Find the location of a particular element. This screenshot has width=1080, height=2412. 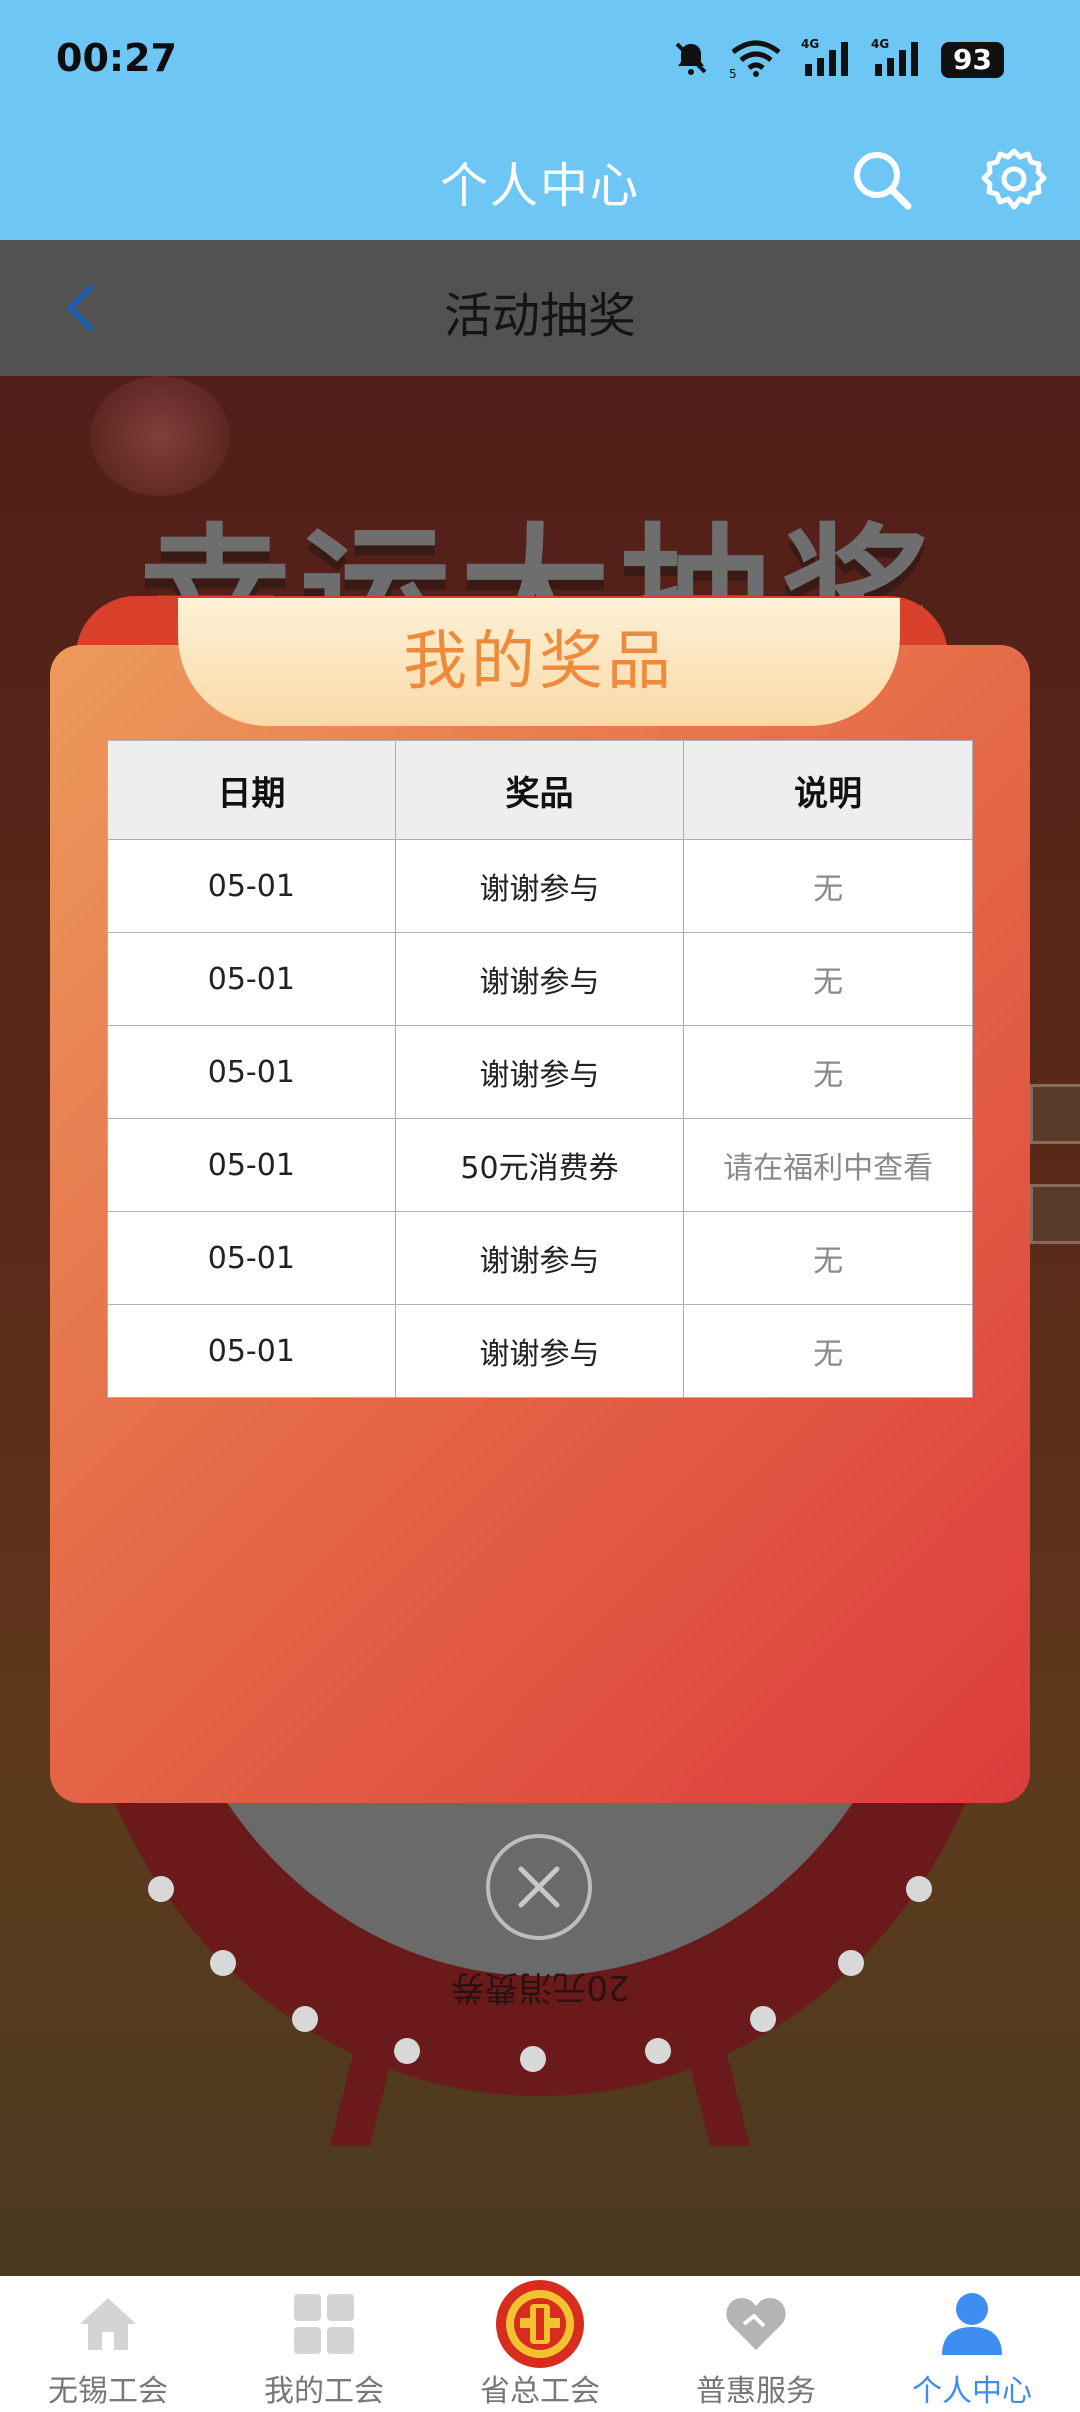

nav-label: 普惠服务 is located at coordinates (756, 2391).